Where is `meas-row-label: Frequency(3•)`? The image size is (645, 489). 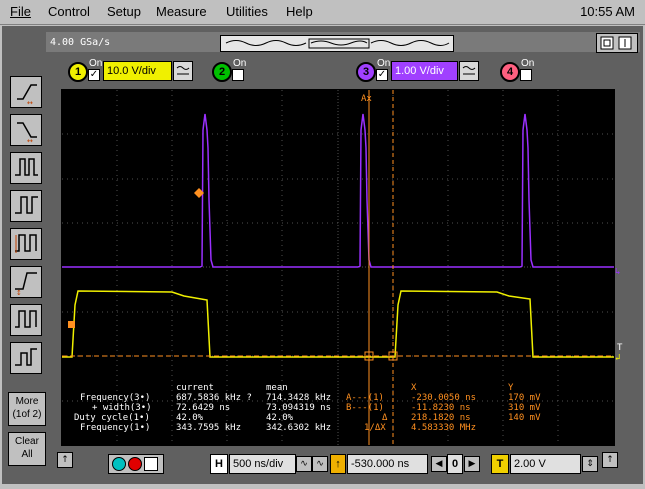 meas-row-label: Frequency(3•) is located at coordinates (115, 398).